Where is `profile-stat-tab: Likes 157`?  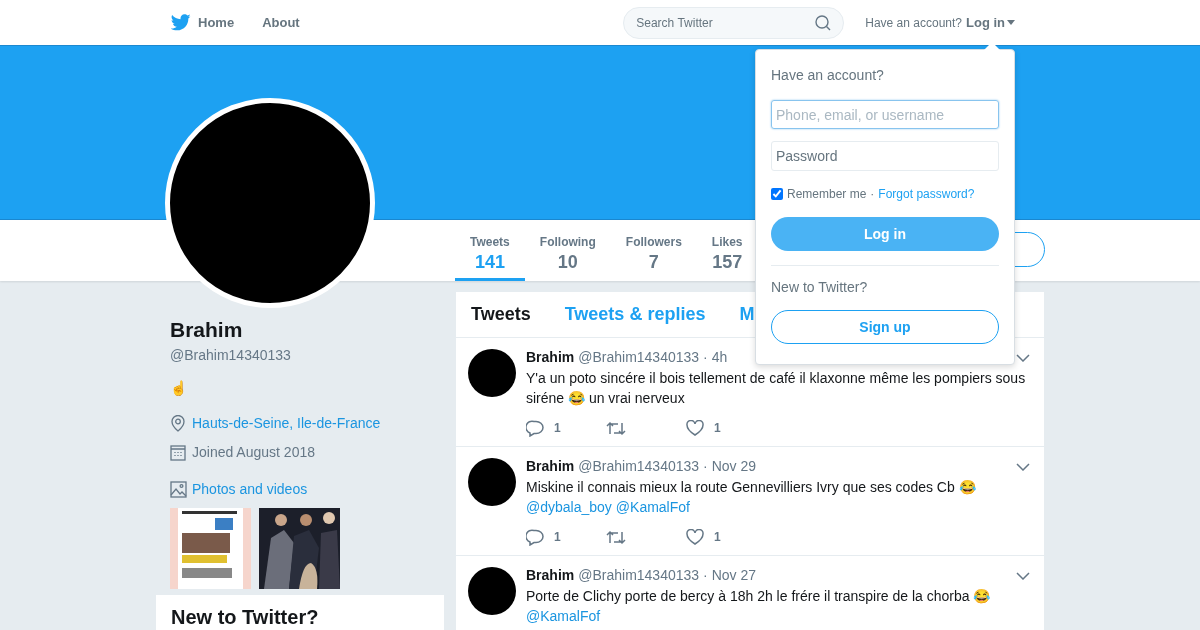
profile-stat-tab: Likes 157 is located at coordinates (727, 250).